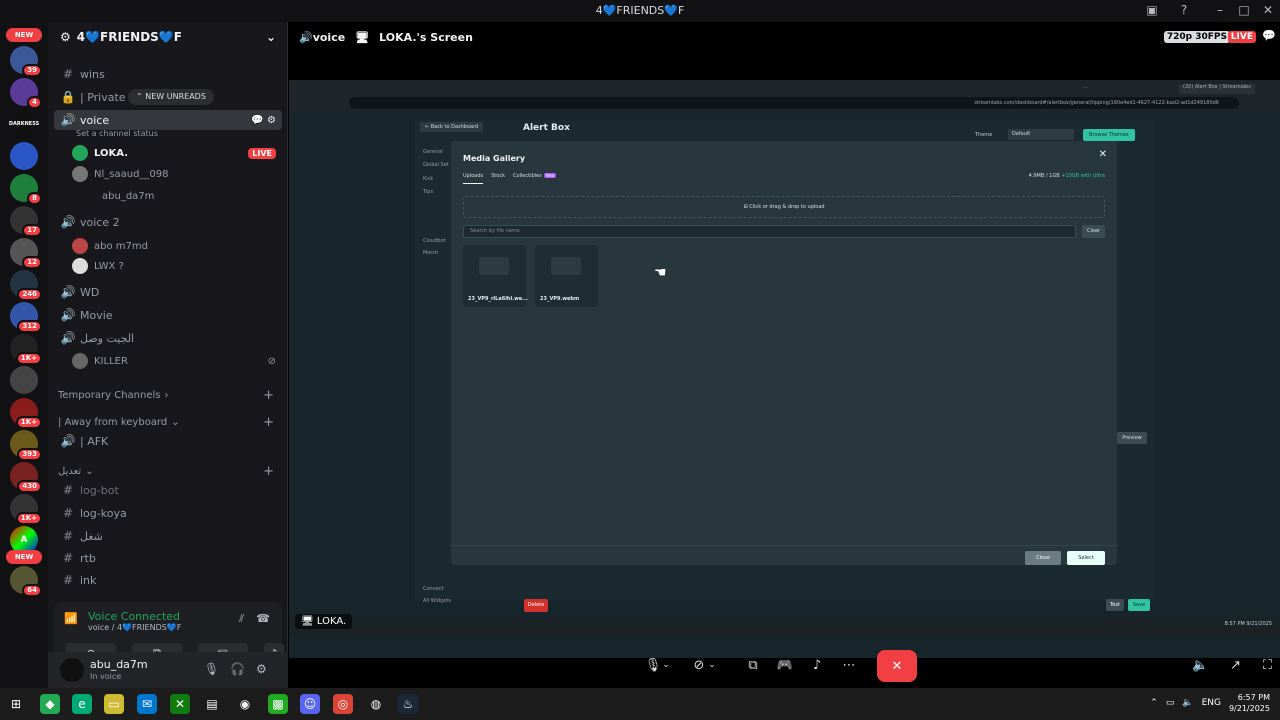 This screenshot has height=720, width=1280. What do you see at coordinates (1268, 10) in the screenshot?
I see `close-window-button: ✕` at bounding box center [1268, 10].